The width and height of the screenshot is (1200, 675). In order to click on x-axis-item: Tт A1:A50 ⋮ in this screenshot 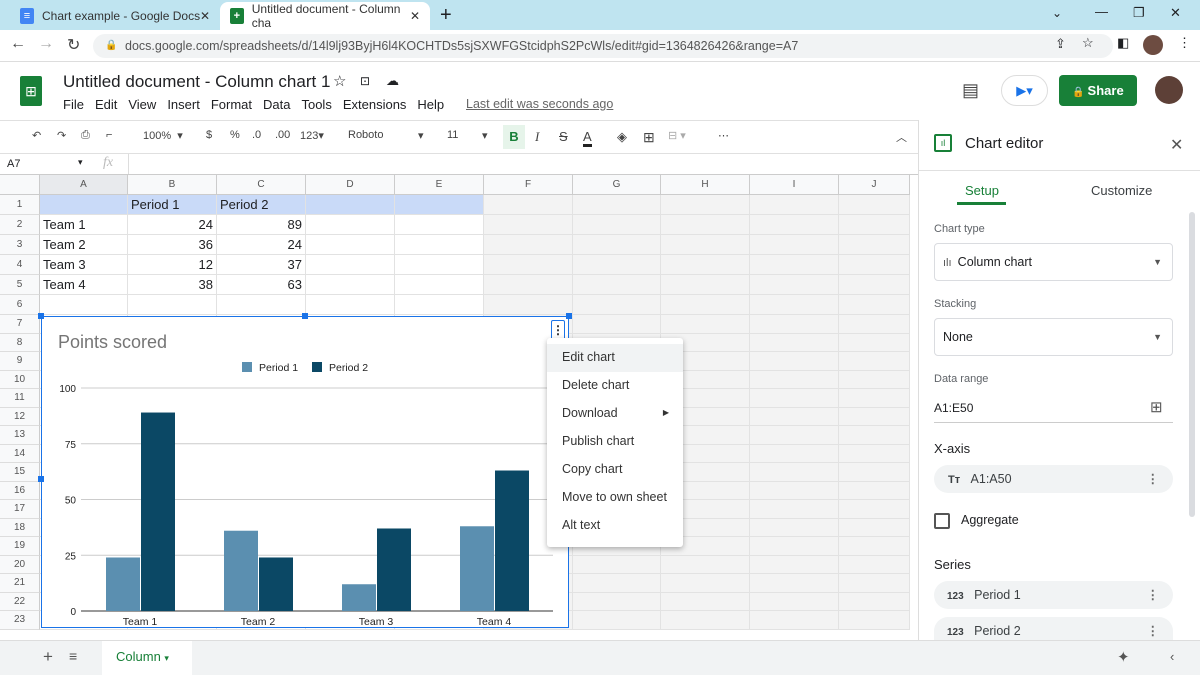, I will do `click(1053, 479)`.